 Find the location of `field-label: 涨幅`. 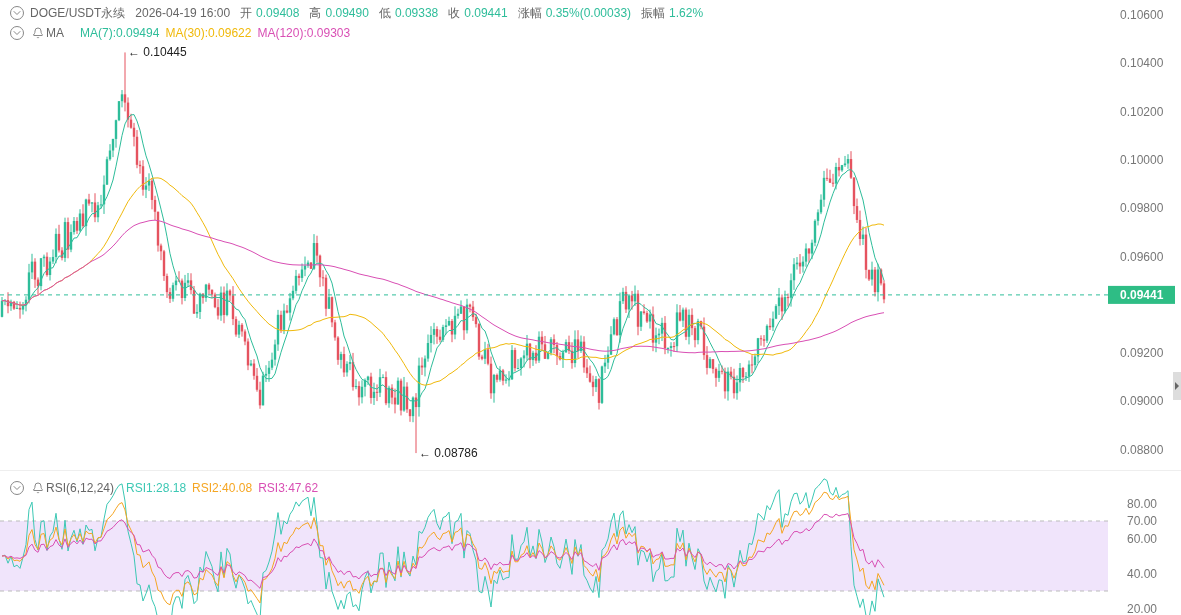

field-label: 涨幅 is located at coordinates (529, 13).